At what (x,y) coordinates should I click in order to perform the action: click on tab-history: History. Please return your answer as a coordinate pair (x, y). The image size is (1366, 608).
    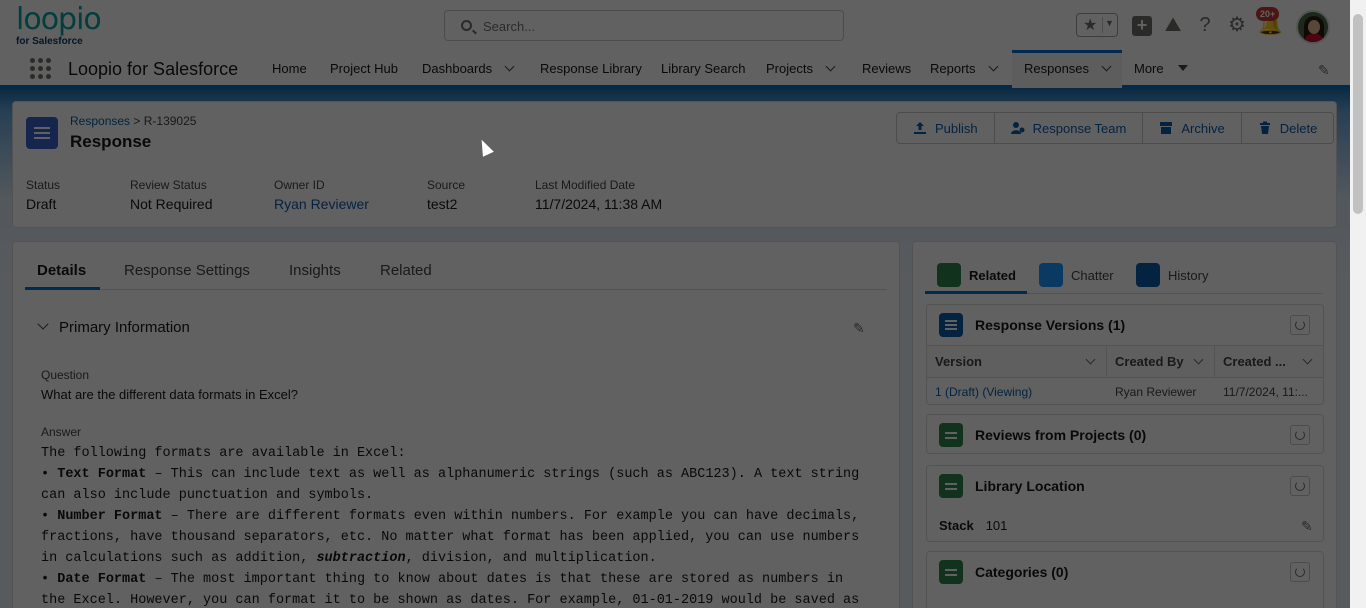
    Looking at the image, I should click on (1172, 275).